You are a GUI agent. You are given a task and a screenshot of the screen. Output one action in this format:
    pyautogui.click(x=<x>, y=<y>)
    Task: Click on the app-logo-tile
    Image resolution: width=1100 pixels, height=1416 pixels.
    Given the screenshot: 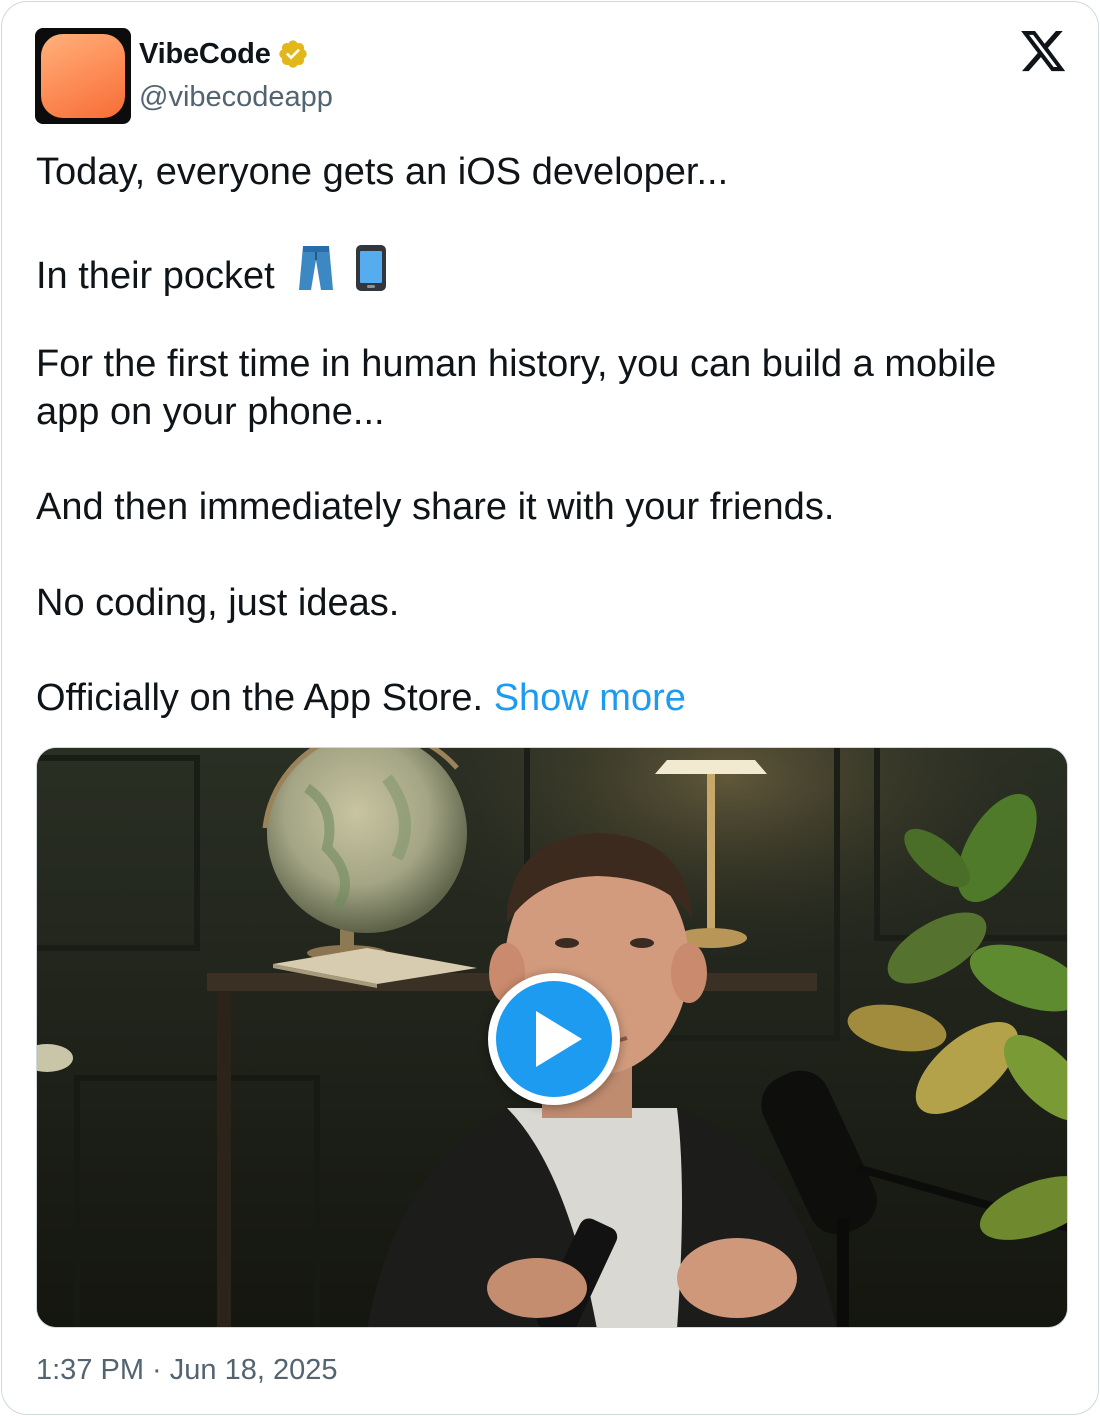 What is the action you would take?
    pyautogui.click(x=83, y=76)
    